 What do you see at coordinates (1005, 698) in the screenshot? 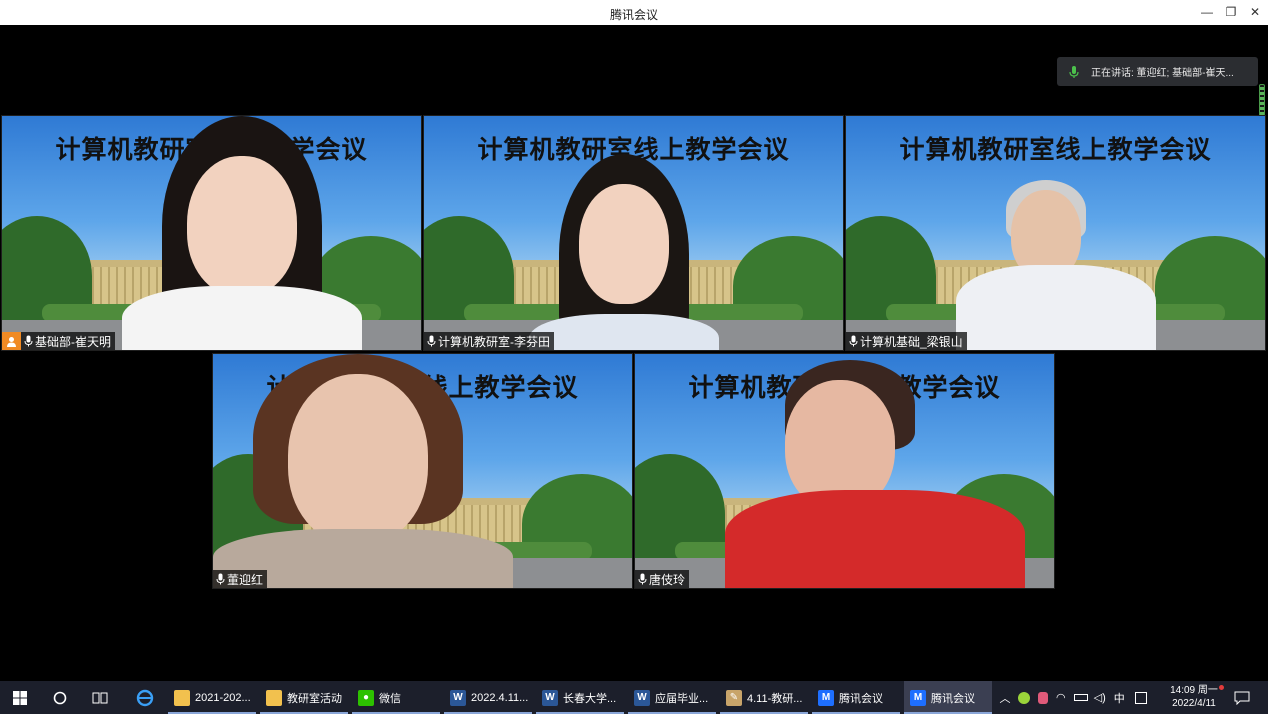
I see `chevron-up-icon: ︿` at bounding box center [1005, 698].